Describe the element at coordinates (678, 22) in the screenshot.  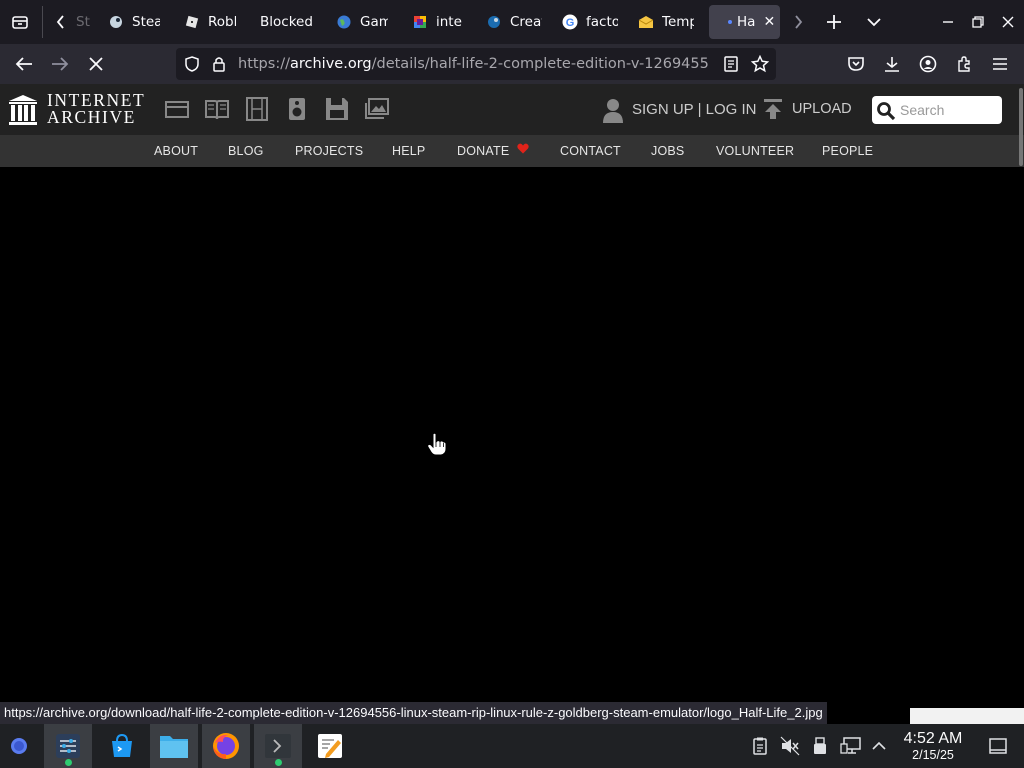
I see `tab-title: Temp` at that location.